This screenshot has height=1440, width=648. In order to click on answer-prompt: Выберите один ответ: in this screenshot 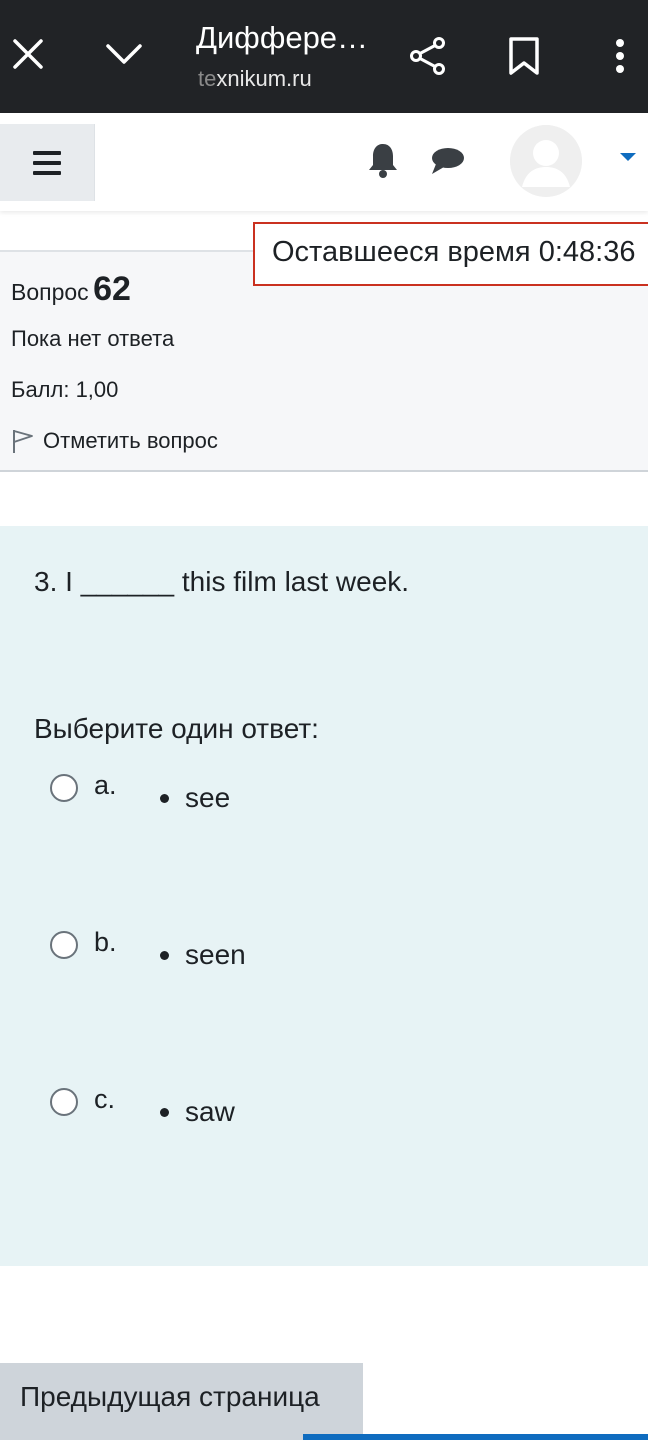, I will do `click(176, 728)`.